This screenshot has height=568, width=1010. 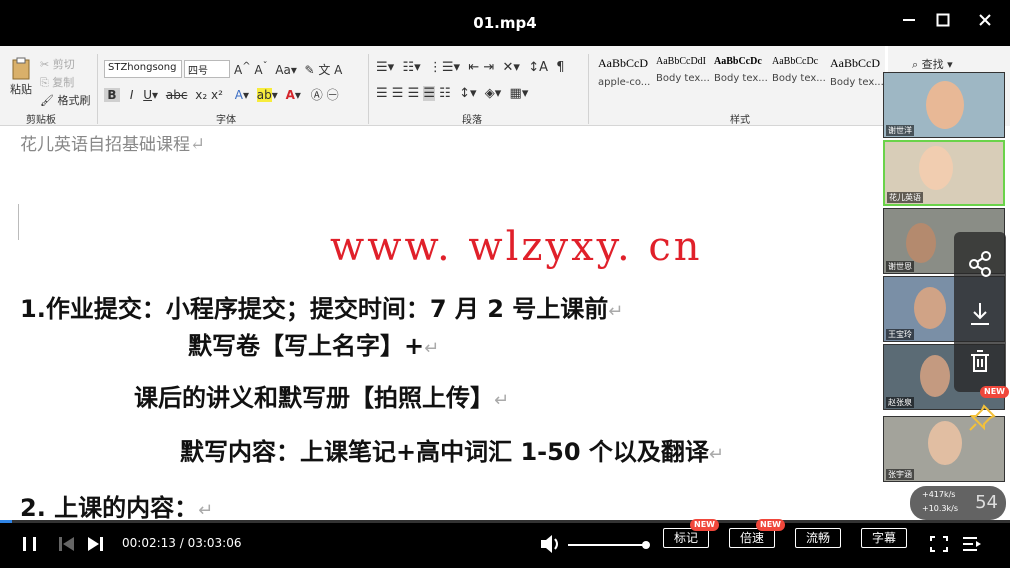 I want to click on network-stats-overlay: +417k/s +10.3k/s 54, so click(x=958, y=503).